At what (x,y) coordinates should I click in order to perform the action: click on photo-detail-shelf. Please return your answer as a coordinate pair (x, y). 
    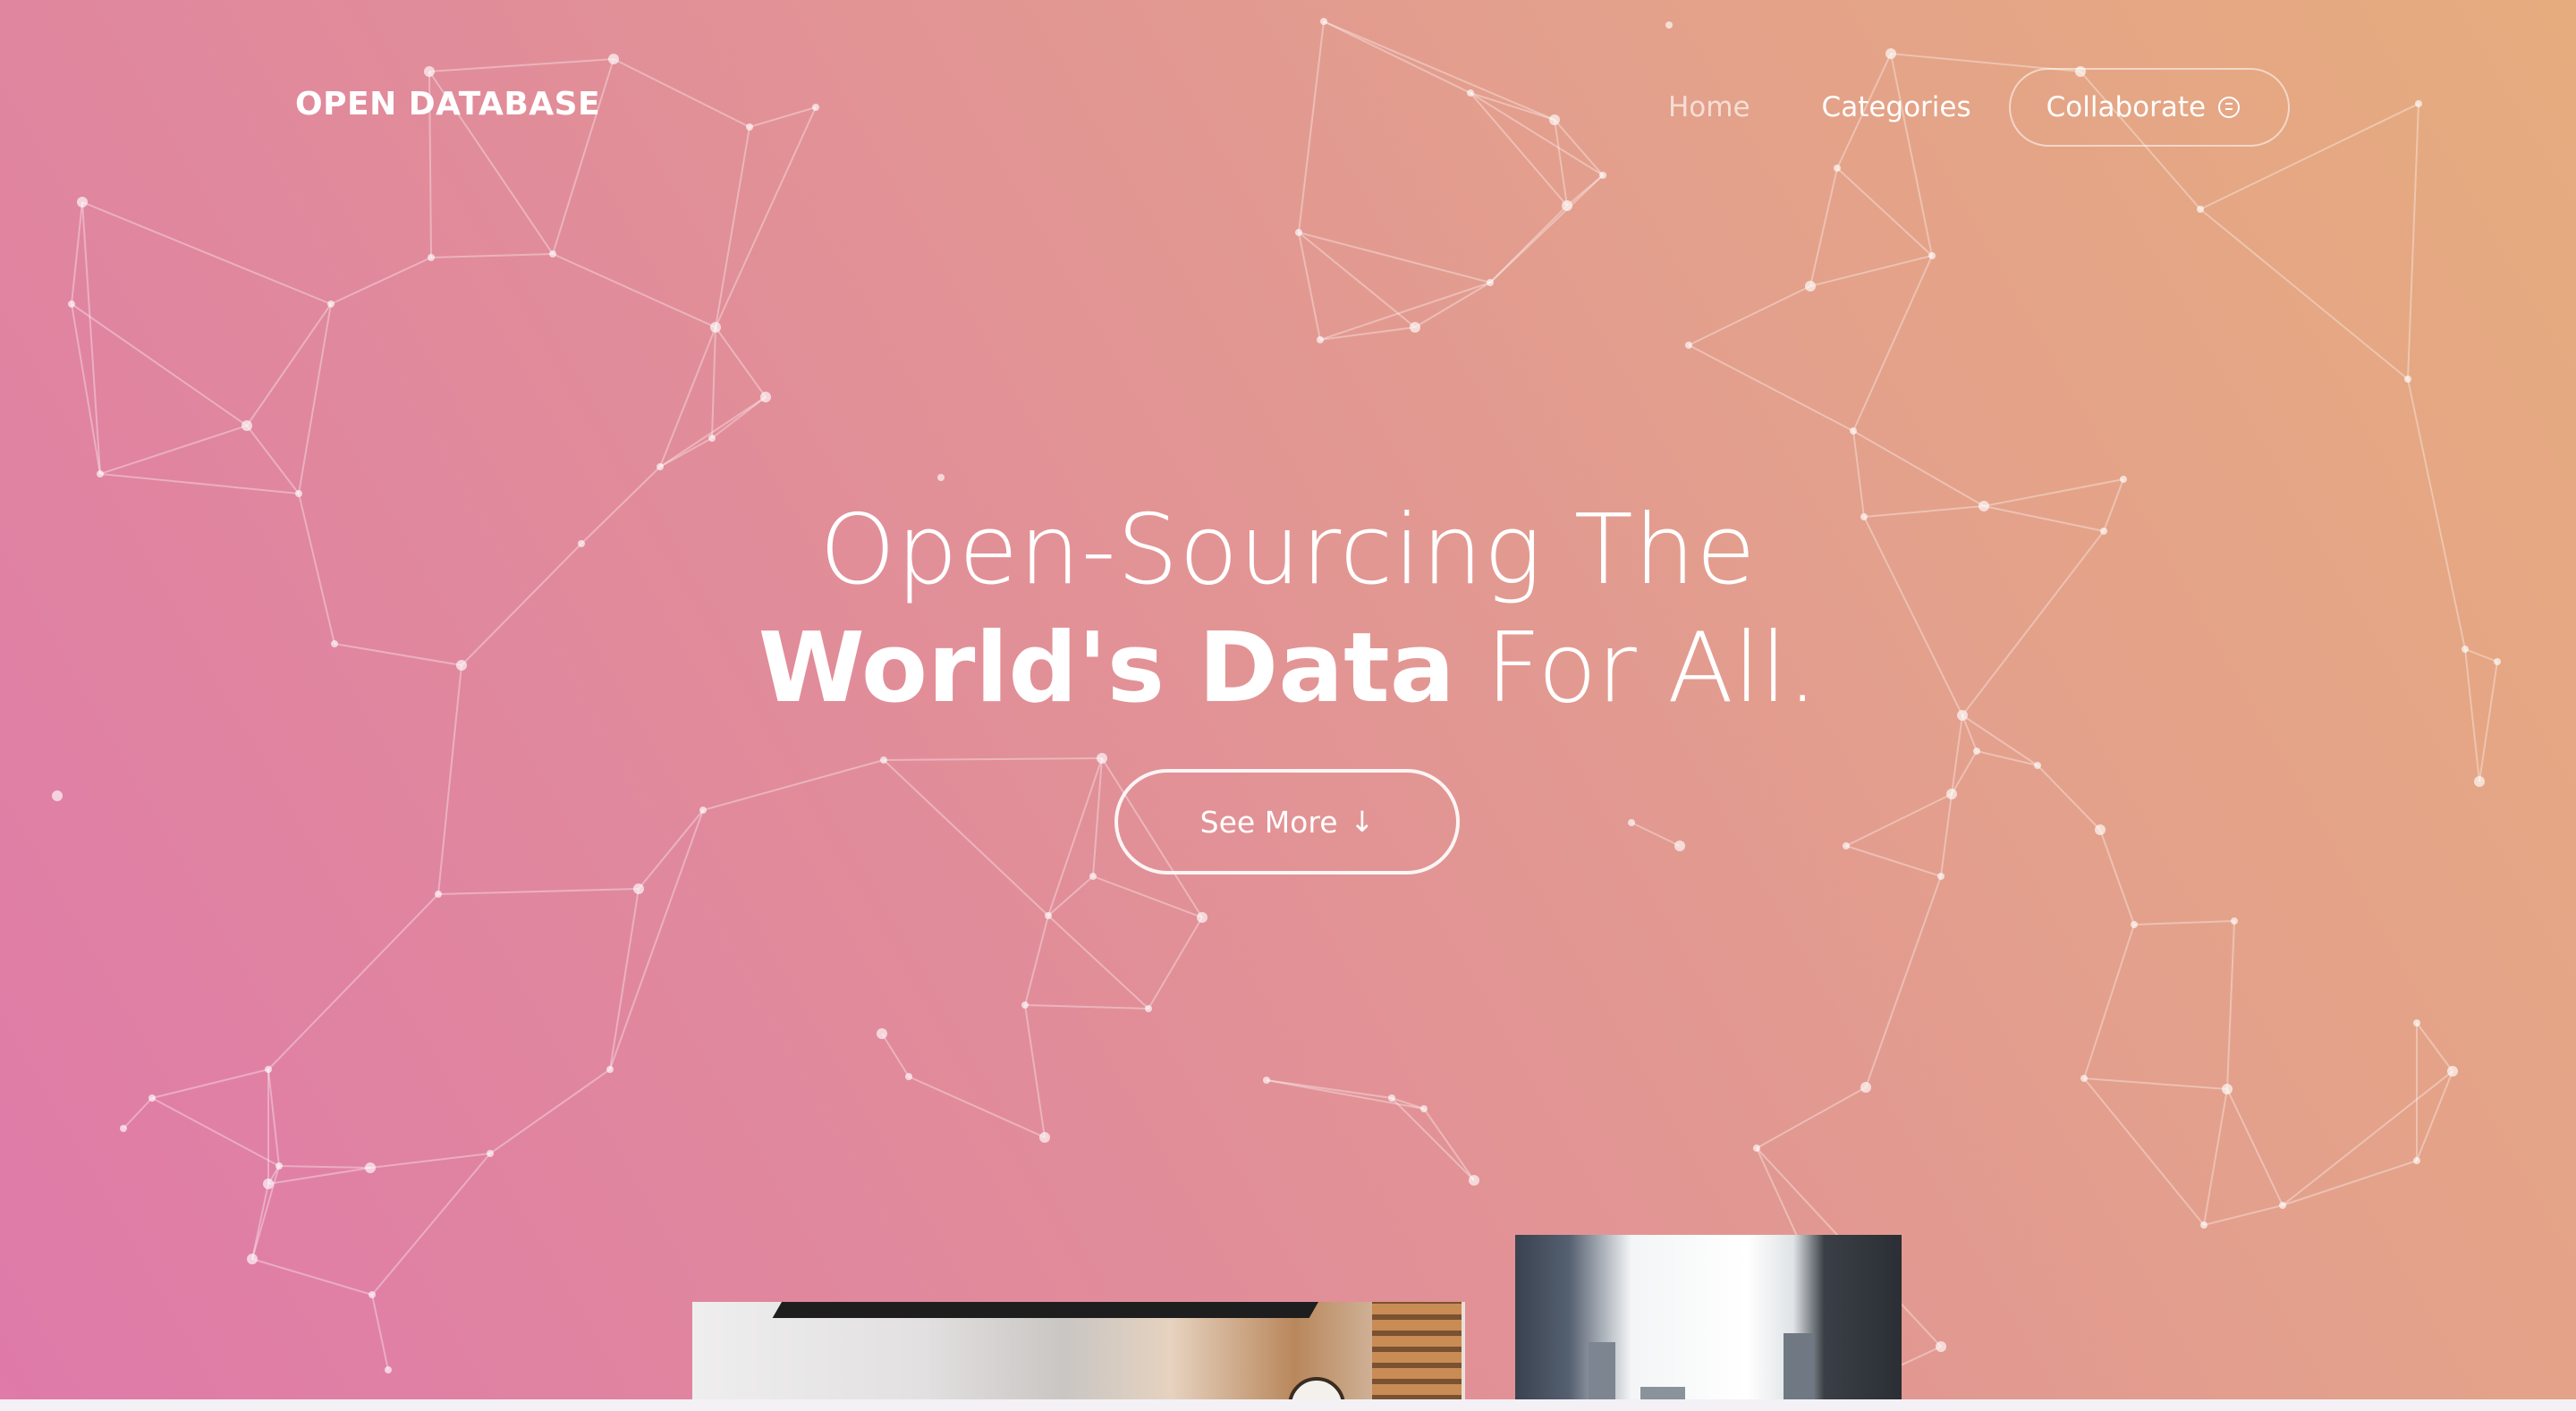
    Looking at the image, I should click on (1417, 1356).